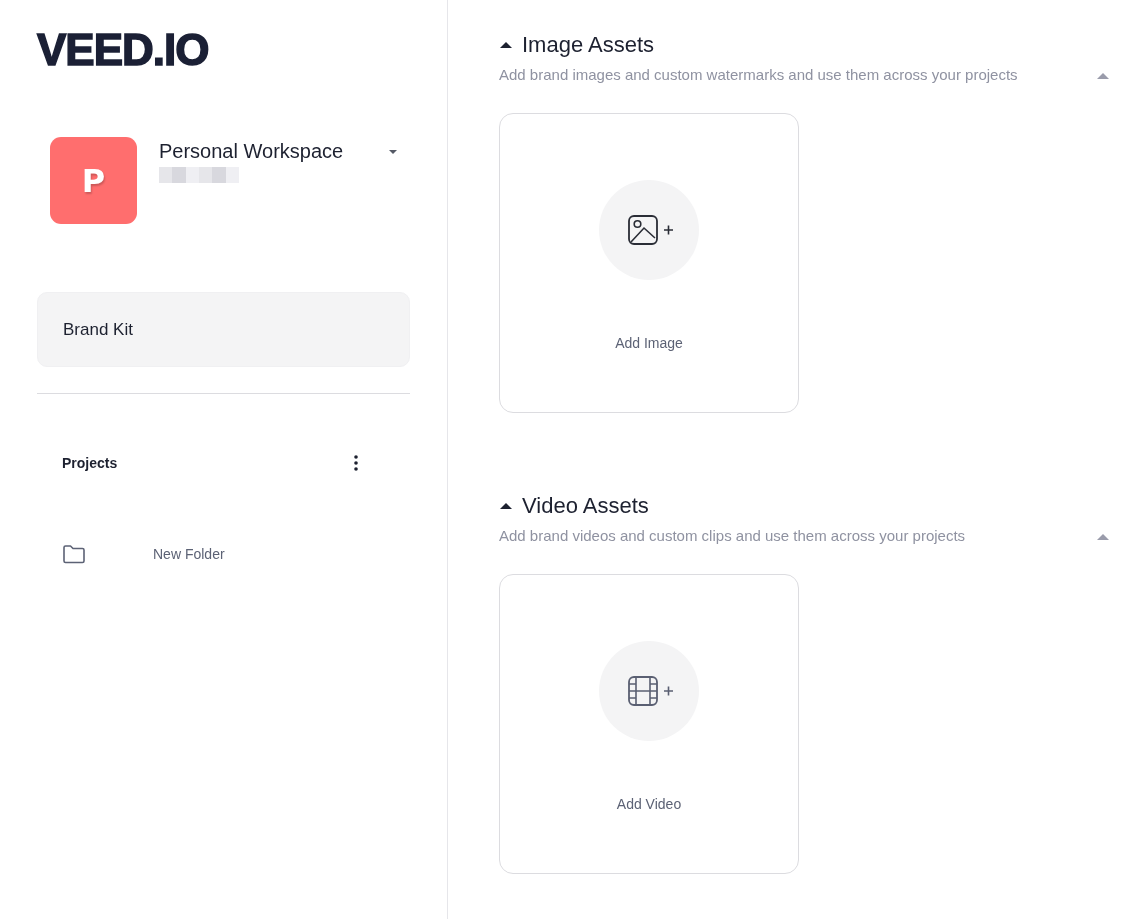 The width and height of the screenshot is (1142, 919). Describe the element at coordinates (732, 535) in the screenshot. I see `section-description: Add brand videos and custom clips and use them across your projects` at that location.